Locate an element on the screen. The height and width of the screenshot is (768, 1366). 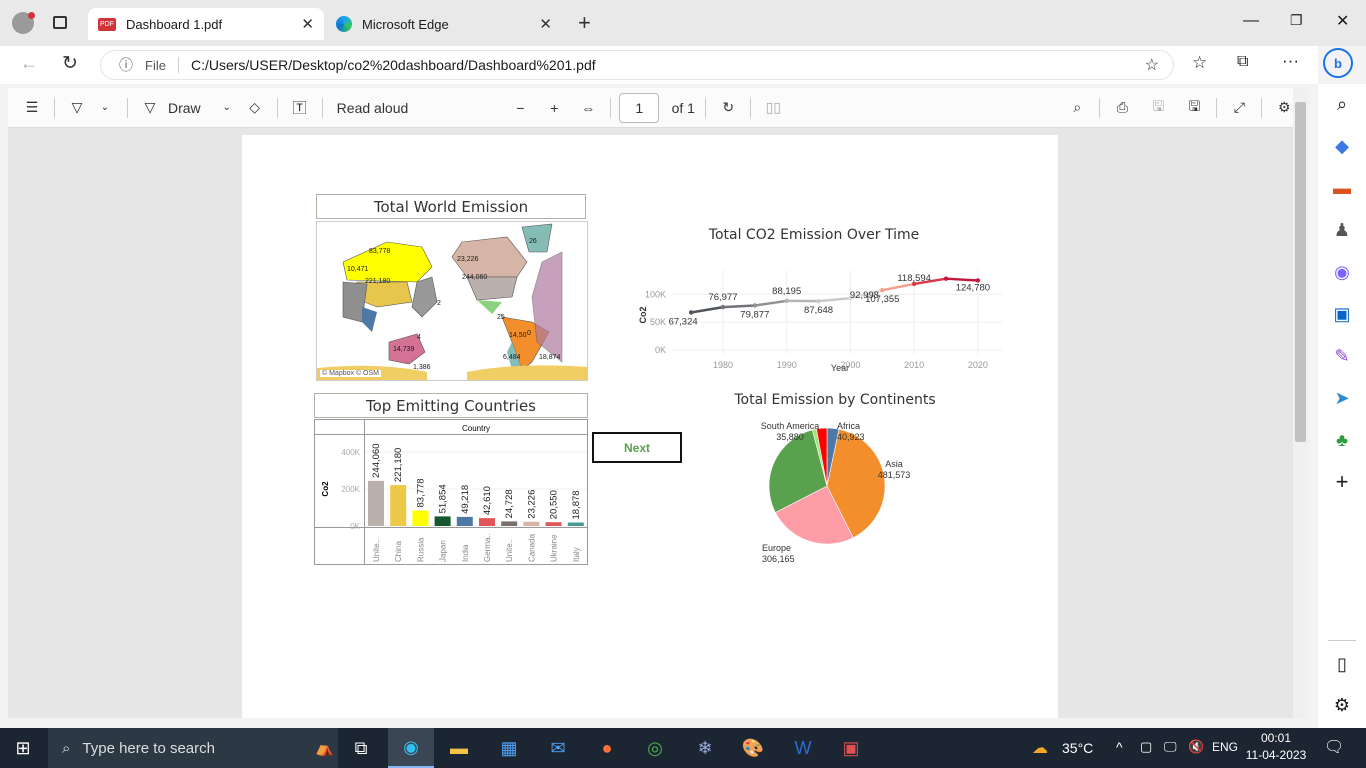
task-view-icon: ⧉ is located at coordinates (361, 748).